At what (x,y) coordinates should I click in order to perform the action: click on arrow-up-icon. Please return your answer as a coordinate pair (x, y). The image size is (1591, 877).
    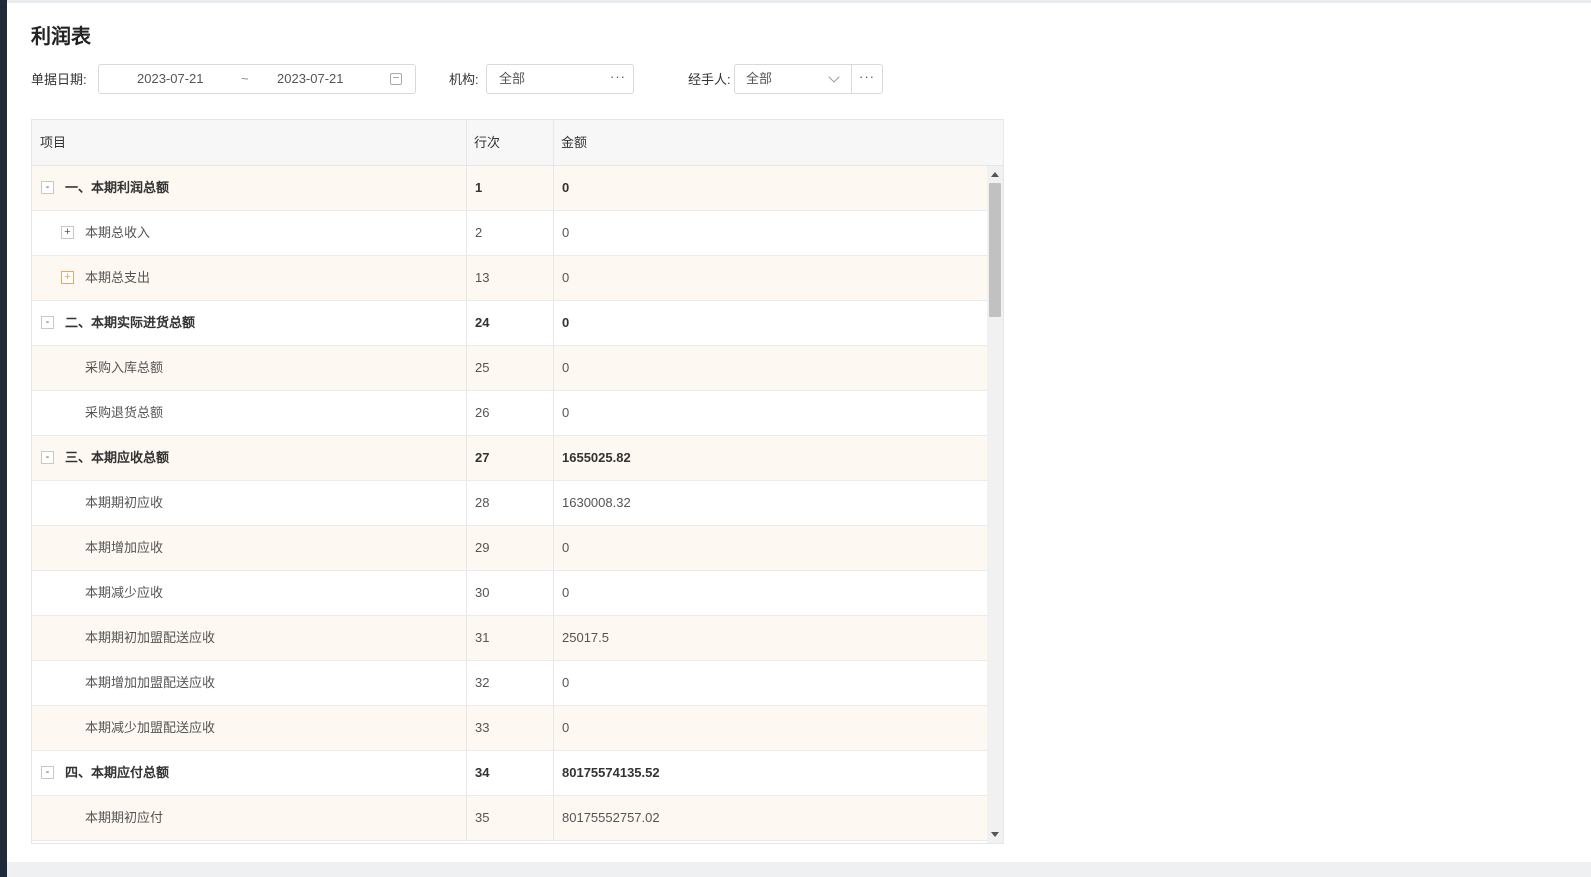
    Looking at the image, I should click on (995, 174).